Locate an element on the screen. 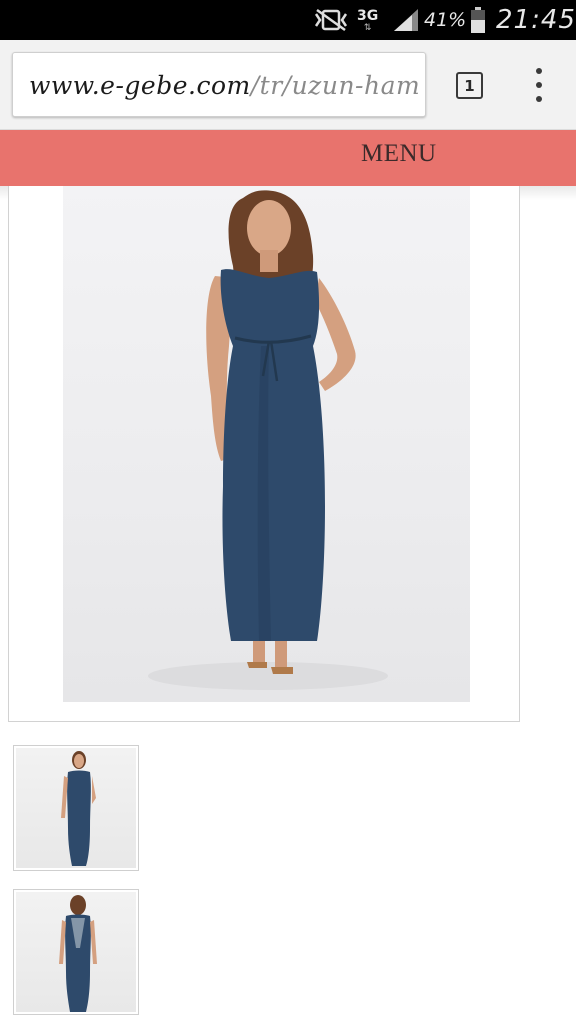  network-type: 3G ⇅ is located at coordinates (368, 20).